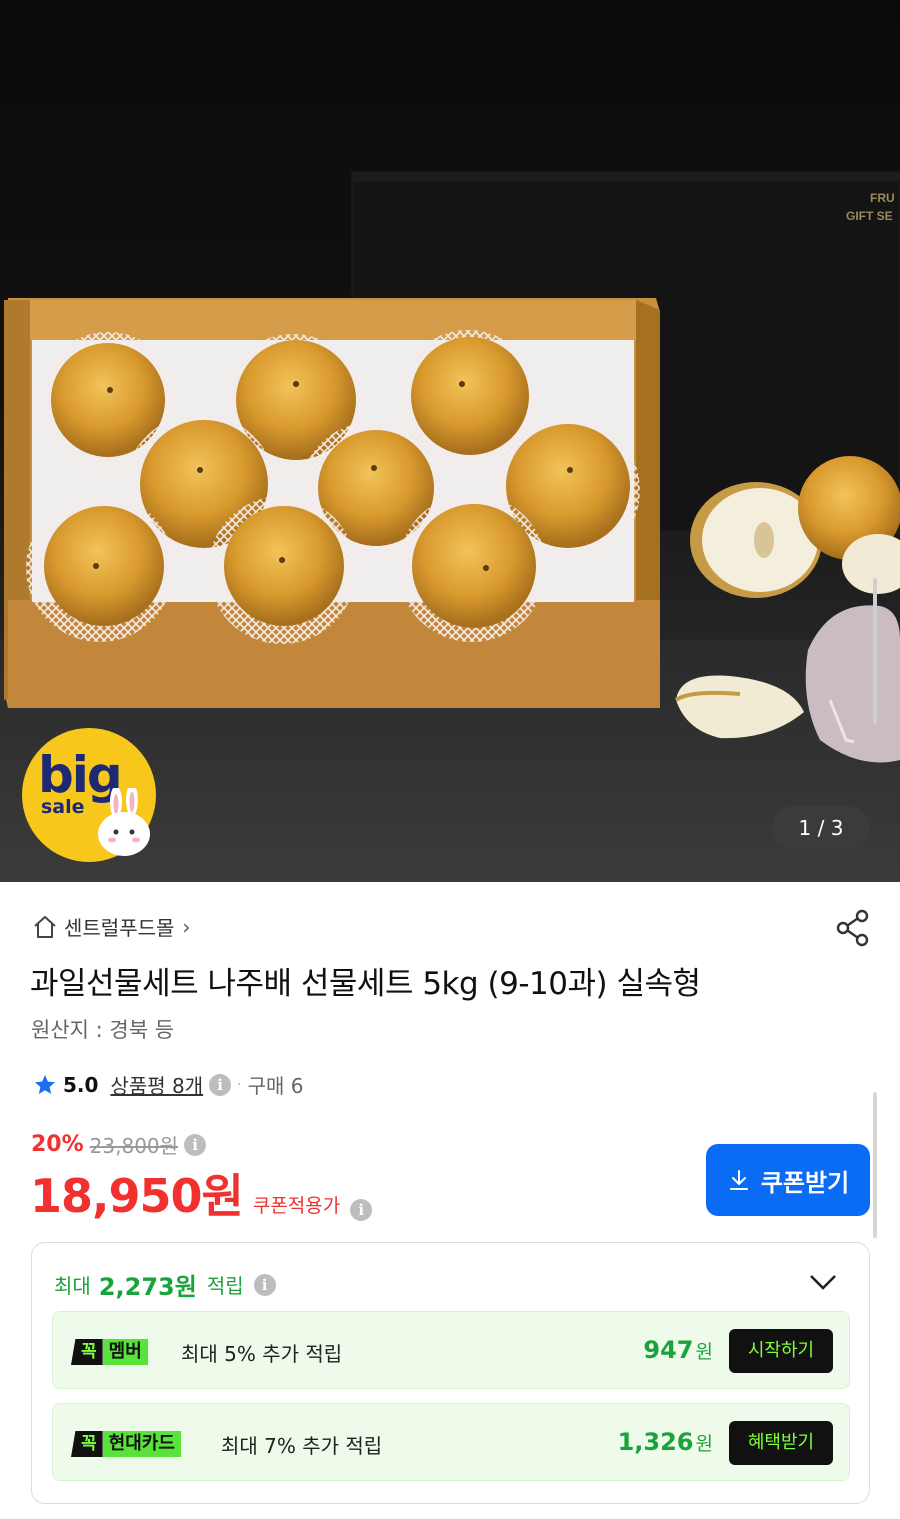 The image size is (900, 1519). What do you see at coordinates (781, 1443) in the screenshot?
I see `get-benefit-button: 혜택받기` at bounding box center [781, 1443].